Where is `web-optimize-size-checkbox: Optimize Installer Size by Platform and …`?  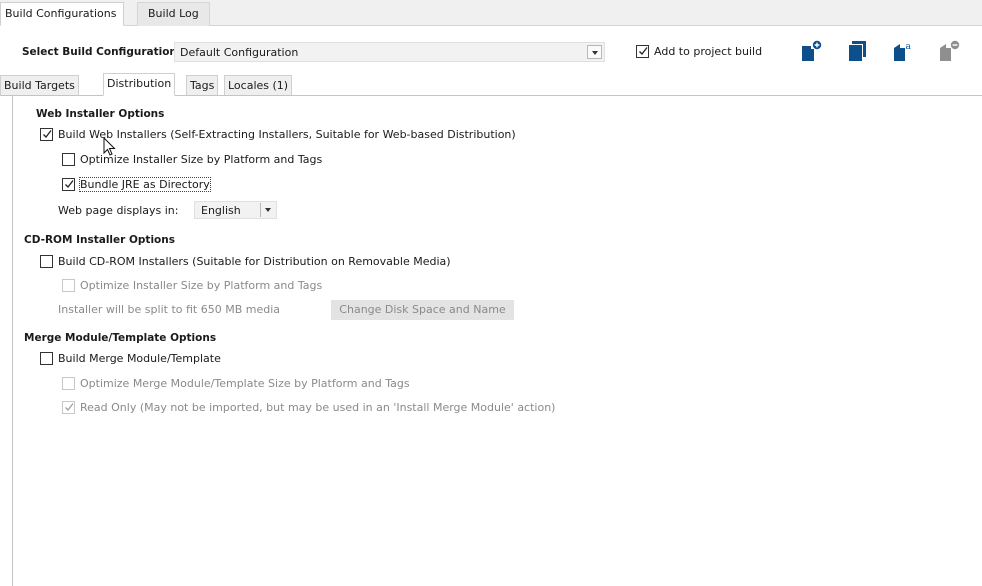
web-optimize-size-checkbox: Optimize Installer Size by Platform and … is located at coordinates (192, 159).